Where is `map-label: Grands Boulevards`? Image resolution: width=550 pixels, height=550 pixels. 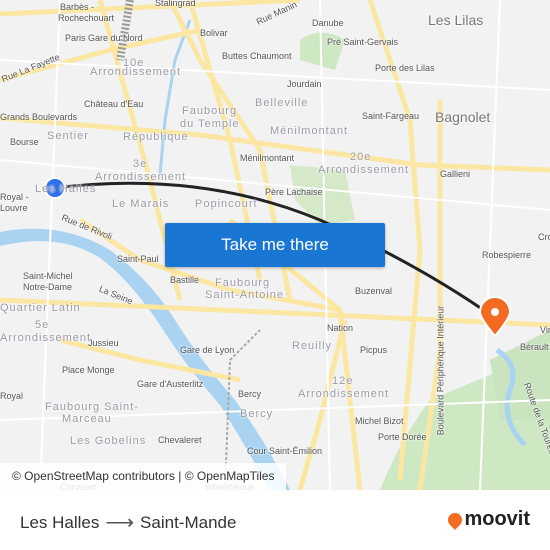
map-label: Grands Boulevards is located at coordinates (39, 117).